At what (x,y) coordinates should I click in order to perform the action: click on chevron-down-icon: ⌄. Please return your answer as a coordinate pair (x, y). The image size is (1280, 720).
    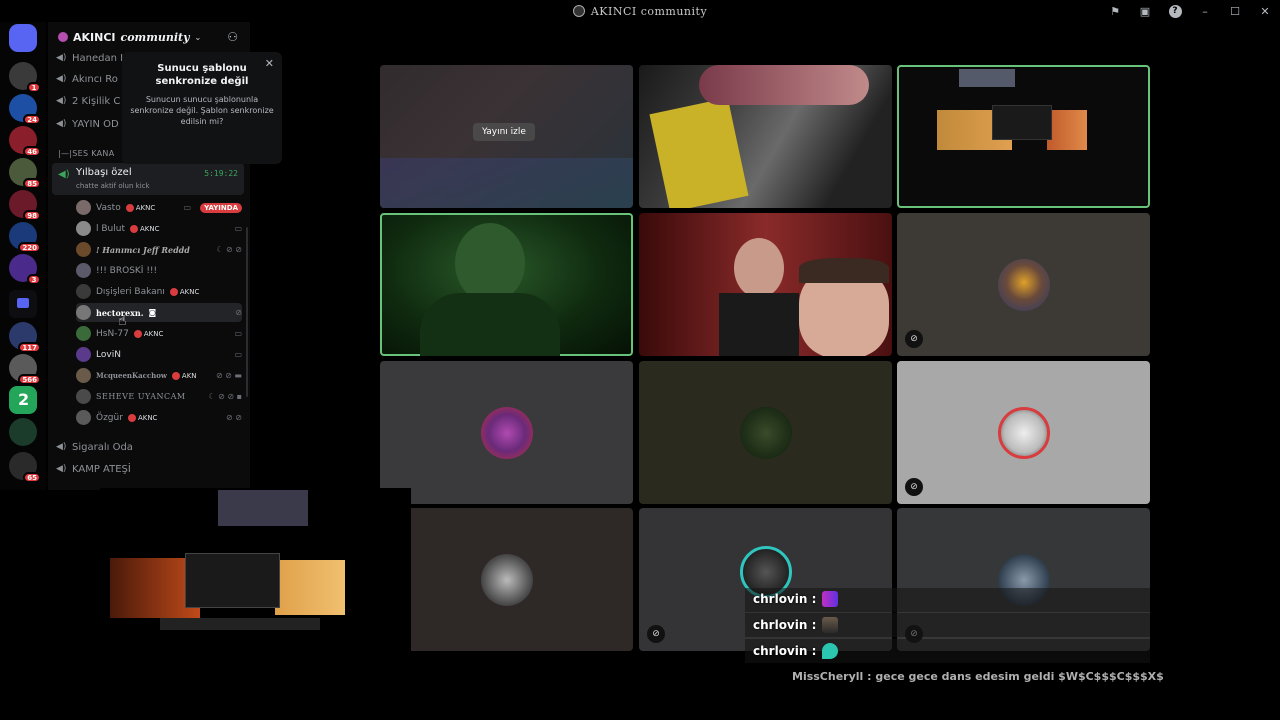
    Looking at the image, I should click on (198, 37).